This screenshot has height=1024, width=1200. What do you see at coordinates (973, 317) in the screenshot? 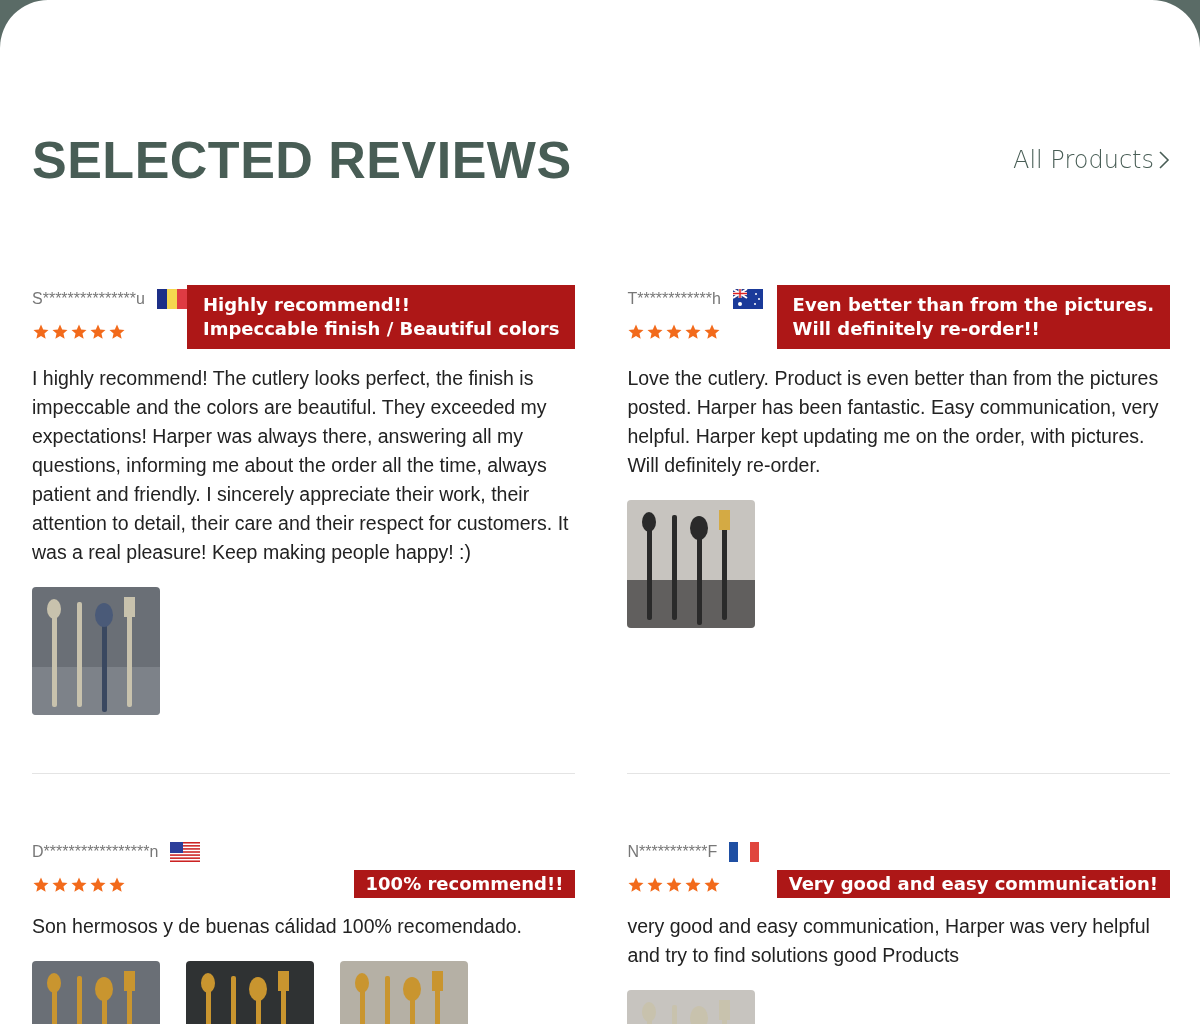
I see `review-highlight: Even better than from the pictures. Will definitely re-order!!` at bounding box center [973, 317].